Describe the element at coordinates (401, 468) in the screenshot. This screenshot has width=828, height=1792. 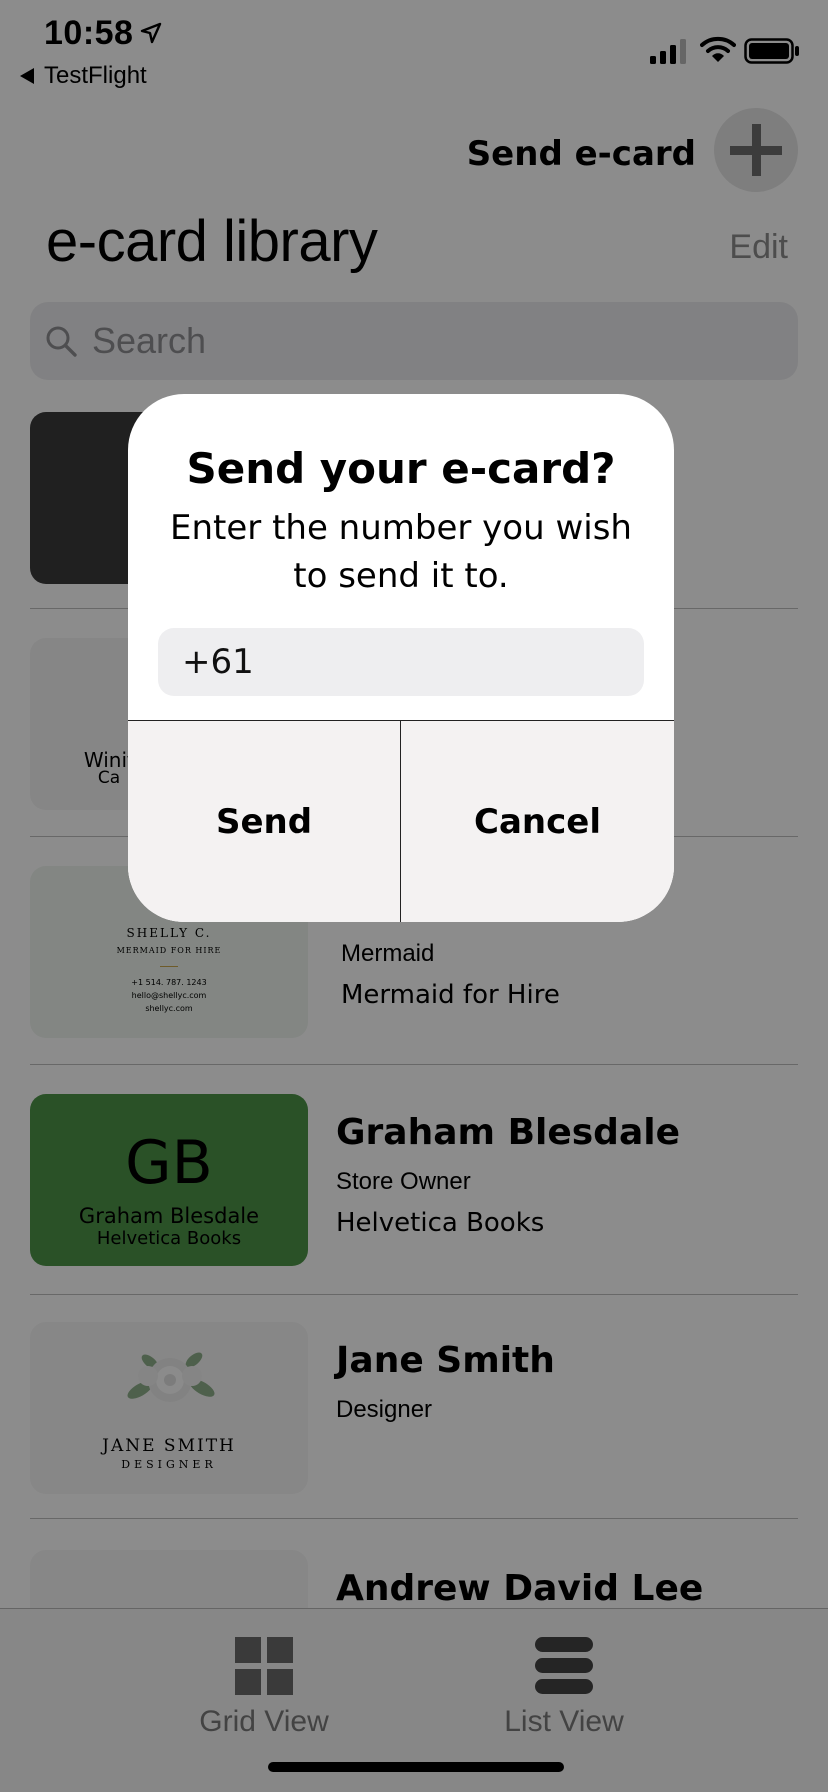
I see `dialog-title: Send your e-card?` at that location.